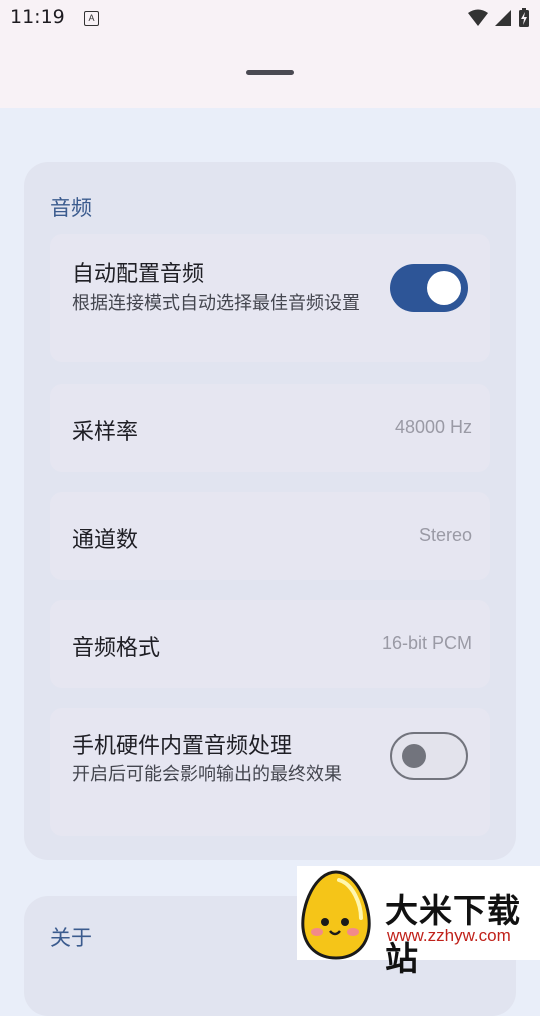  I want to click on hardware-audio-processing-description: 开启后可能会影响输出的最终效果, so click(207, 774).